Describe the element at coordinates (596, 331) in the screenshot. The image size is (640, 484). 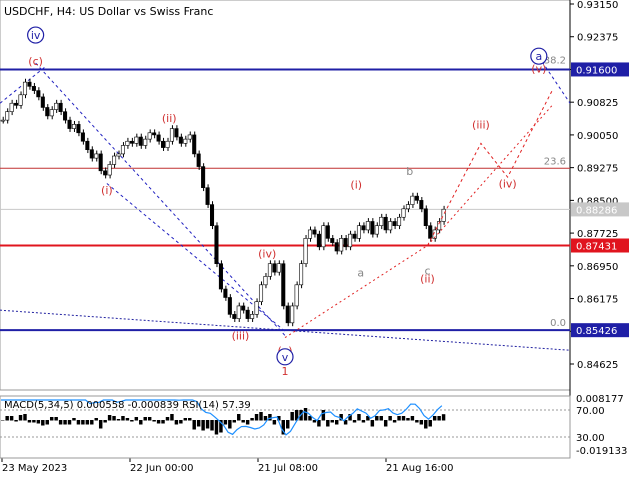
I see `price-label-lower-level: 0.85426` at that location.